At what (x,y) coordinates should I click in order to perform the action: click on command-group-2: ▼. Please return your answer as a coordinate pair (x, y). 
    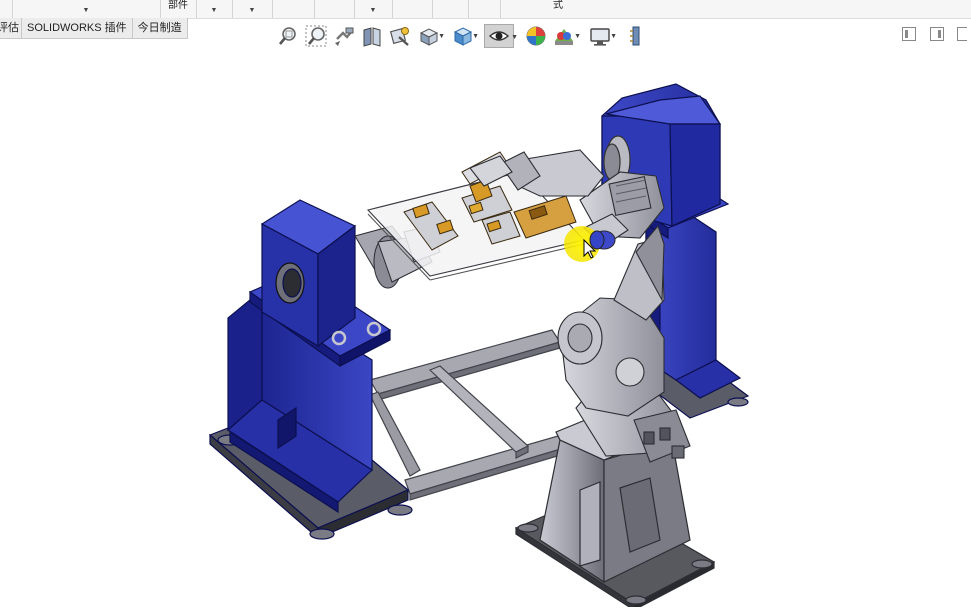
    Looking at the image, I should click on (214, 9).